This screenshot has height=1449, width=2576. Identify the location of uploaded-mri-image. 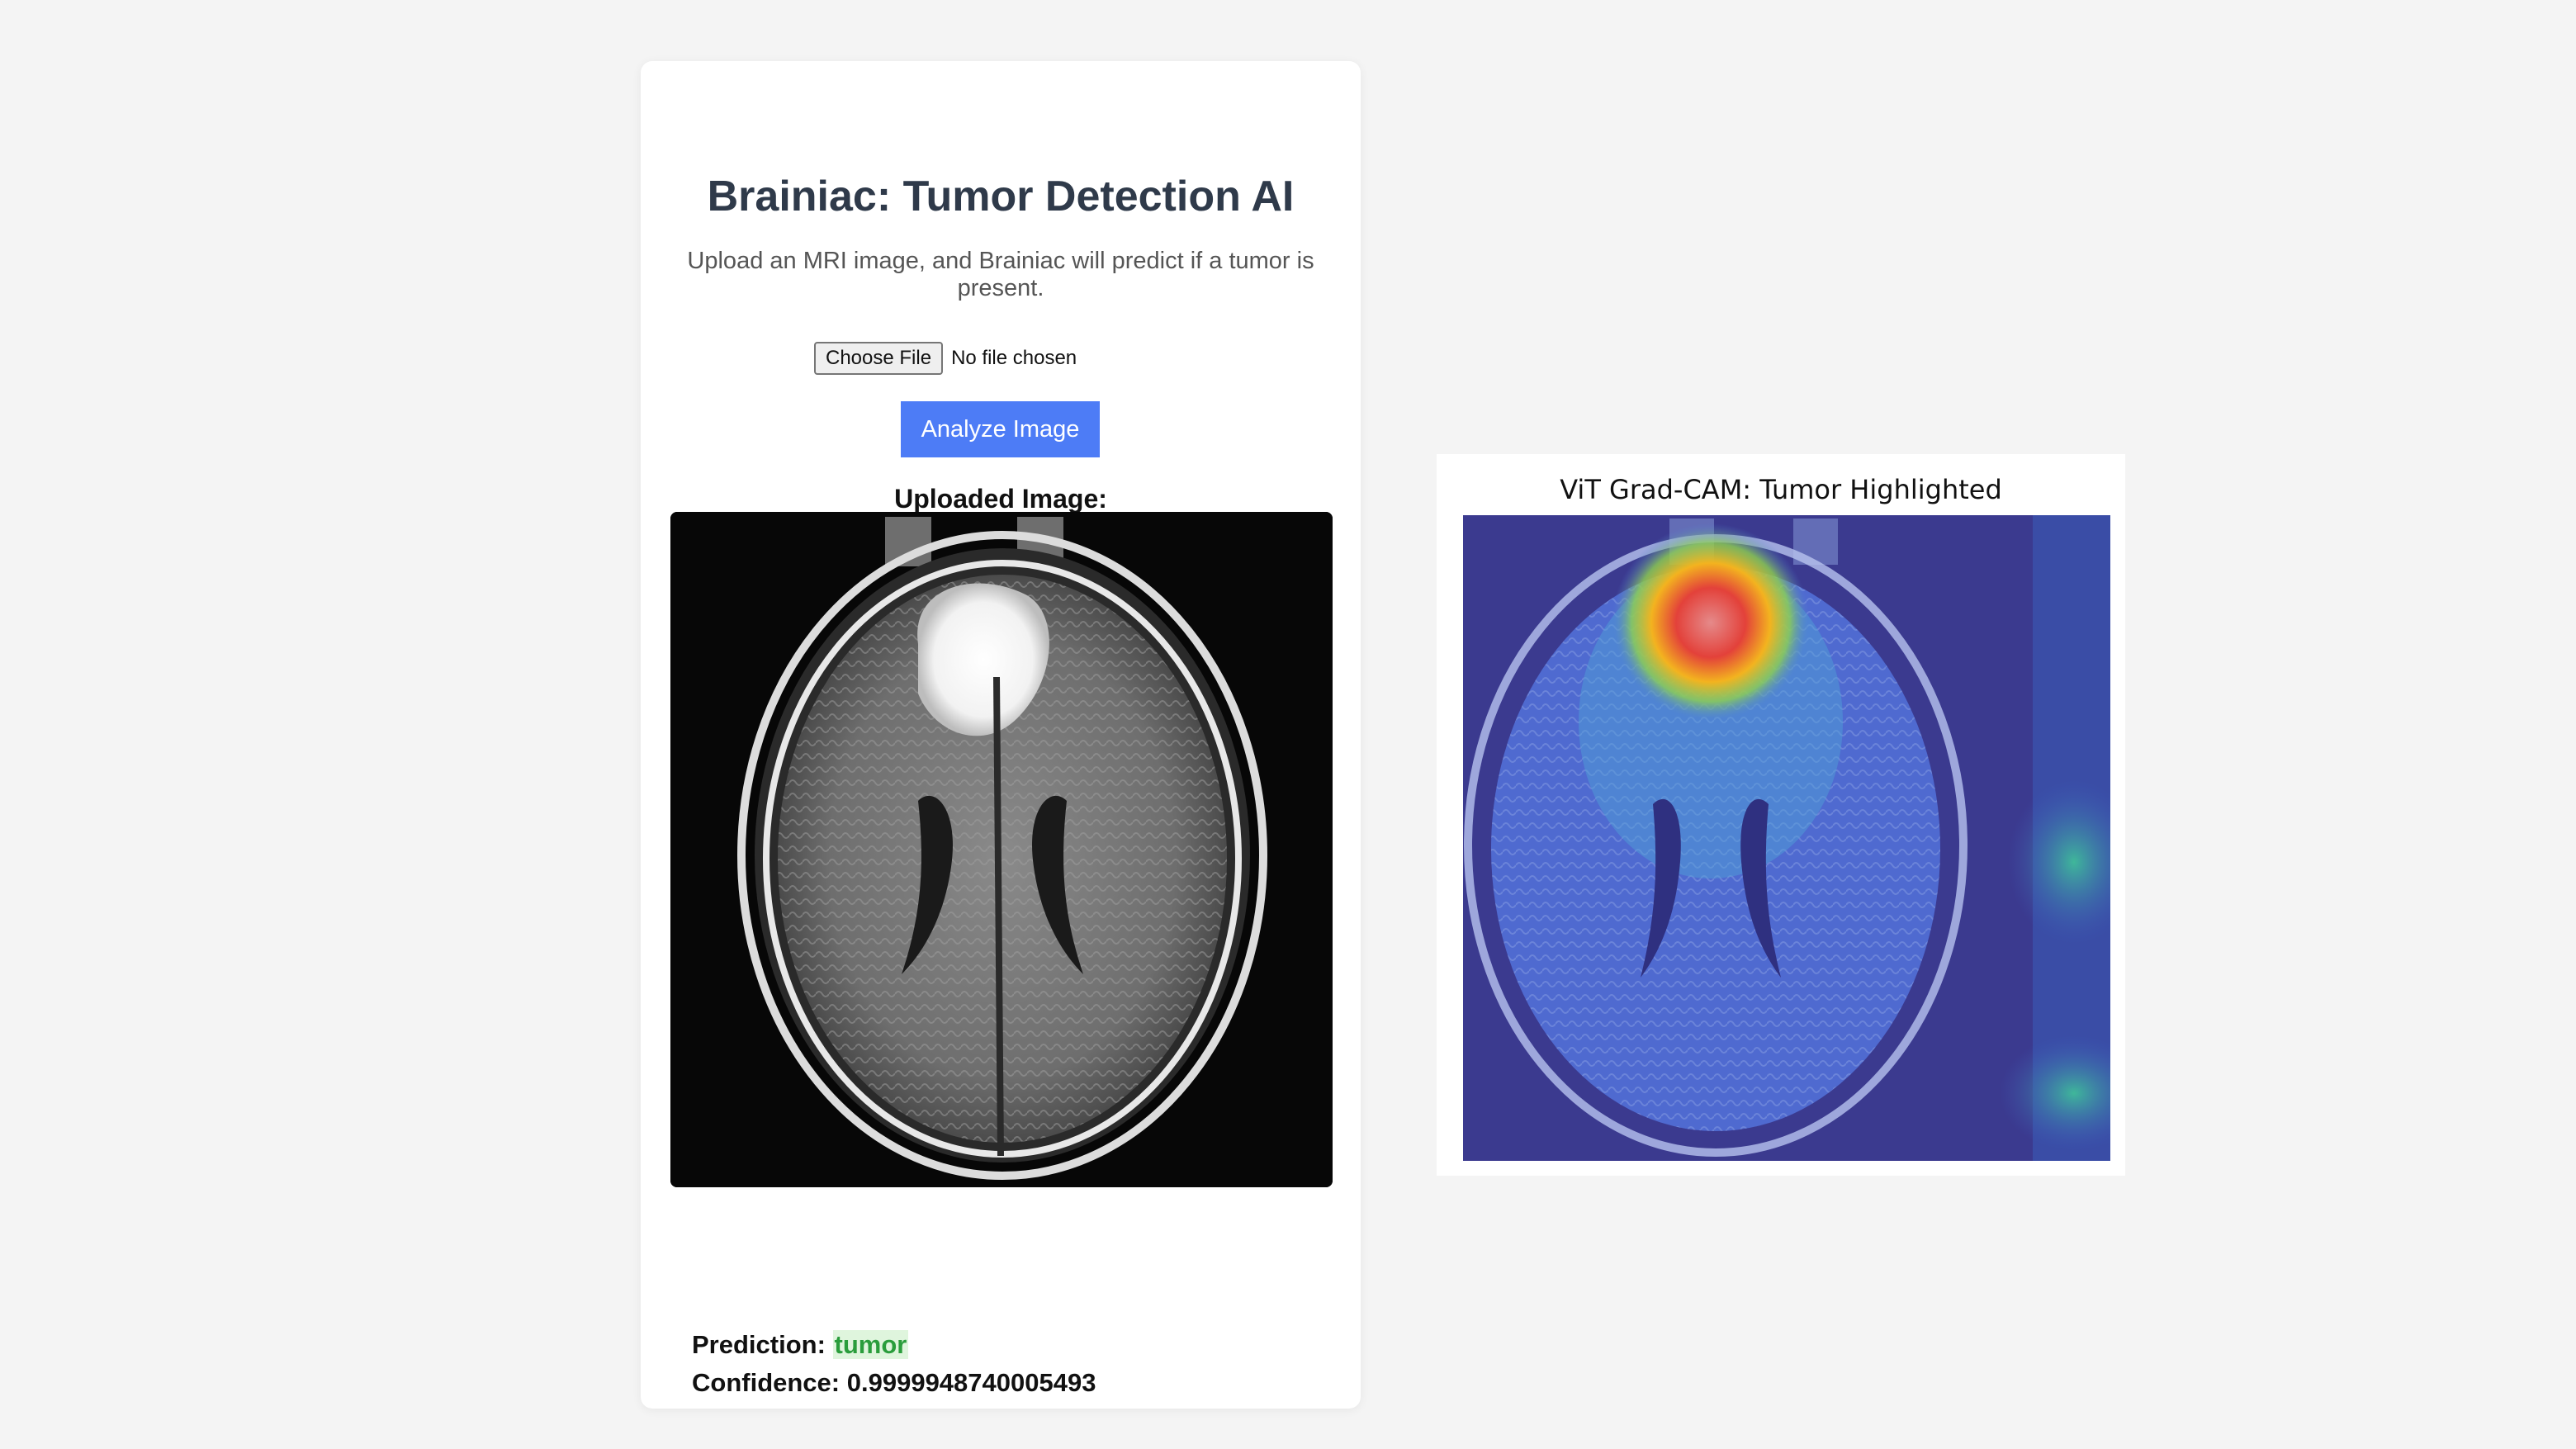
(1001, 849).